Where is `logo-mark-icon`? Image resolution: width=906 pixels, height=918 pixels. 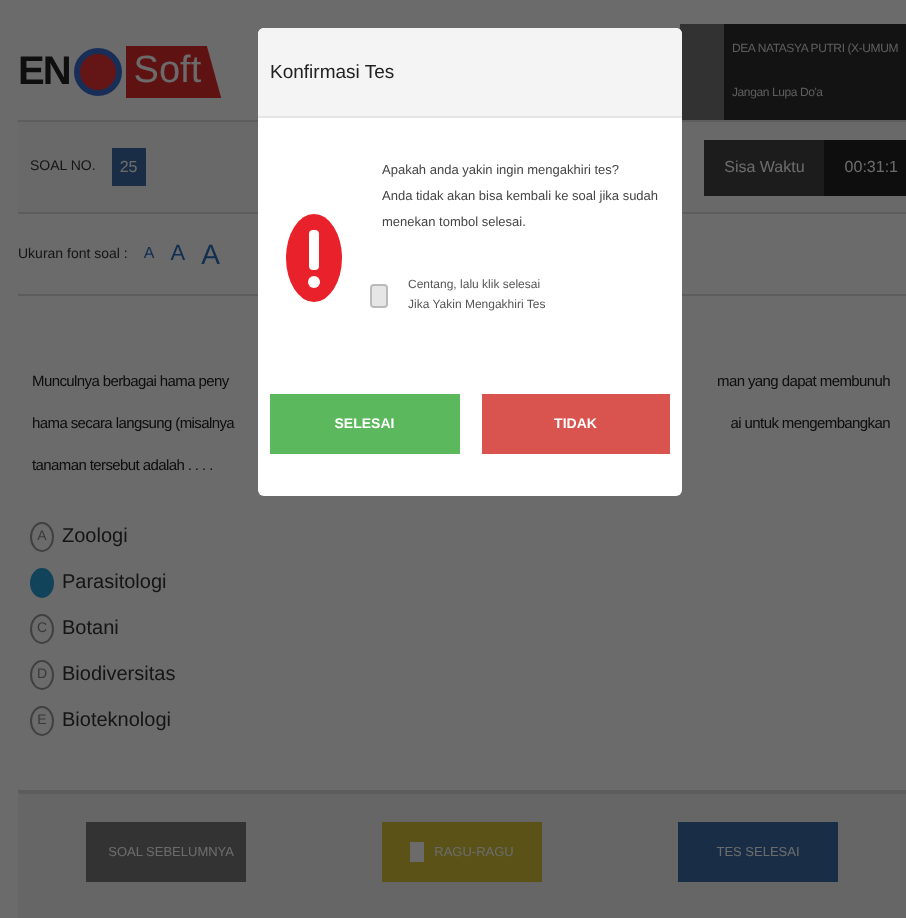
logo-mark-icon is located at coordinates (97, 72).